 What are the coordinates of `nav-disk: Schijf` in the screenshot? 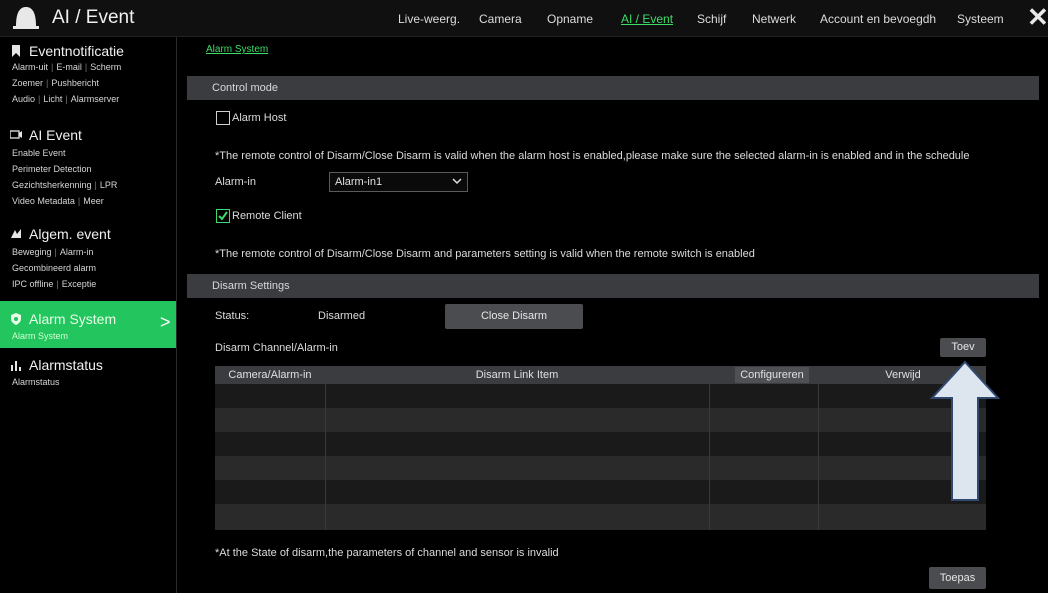 It's located at (711, 19).